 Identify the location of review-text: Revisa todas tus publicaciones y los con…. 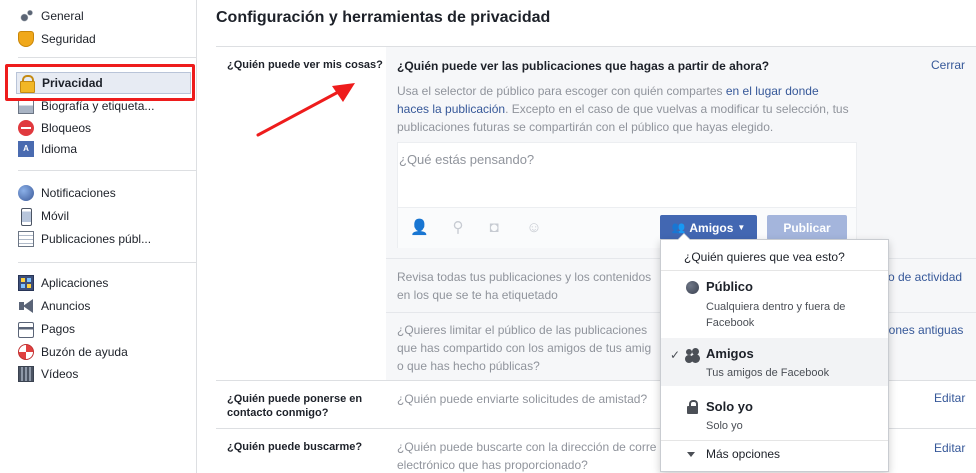
(524, 277).